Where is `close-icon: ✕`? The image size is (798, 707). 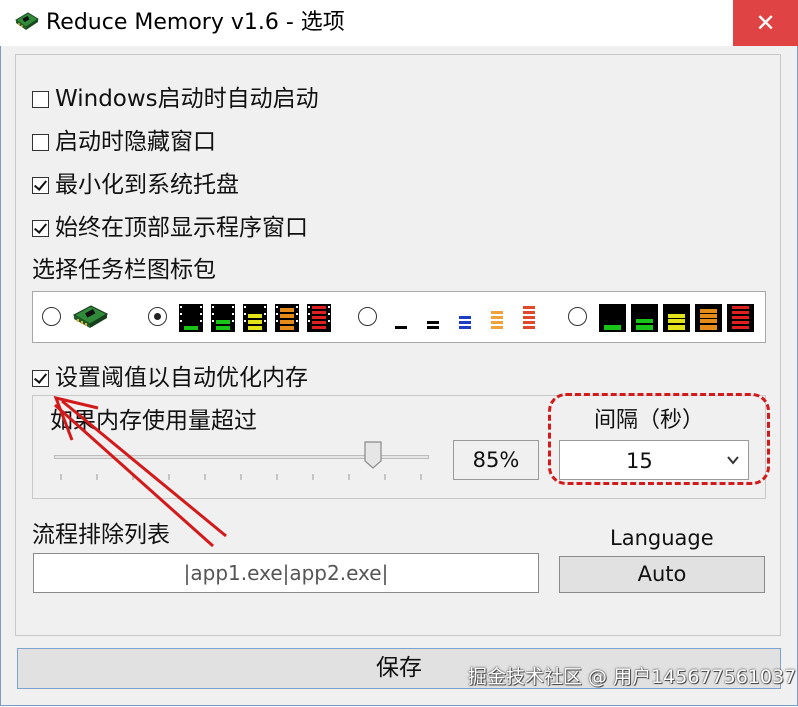
close-icon: ✕ is located at coordinates (765, 23).